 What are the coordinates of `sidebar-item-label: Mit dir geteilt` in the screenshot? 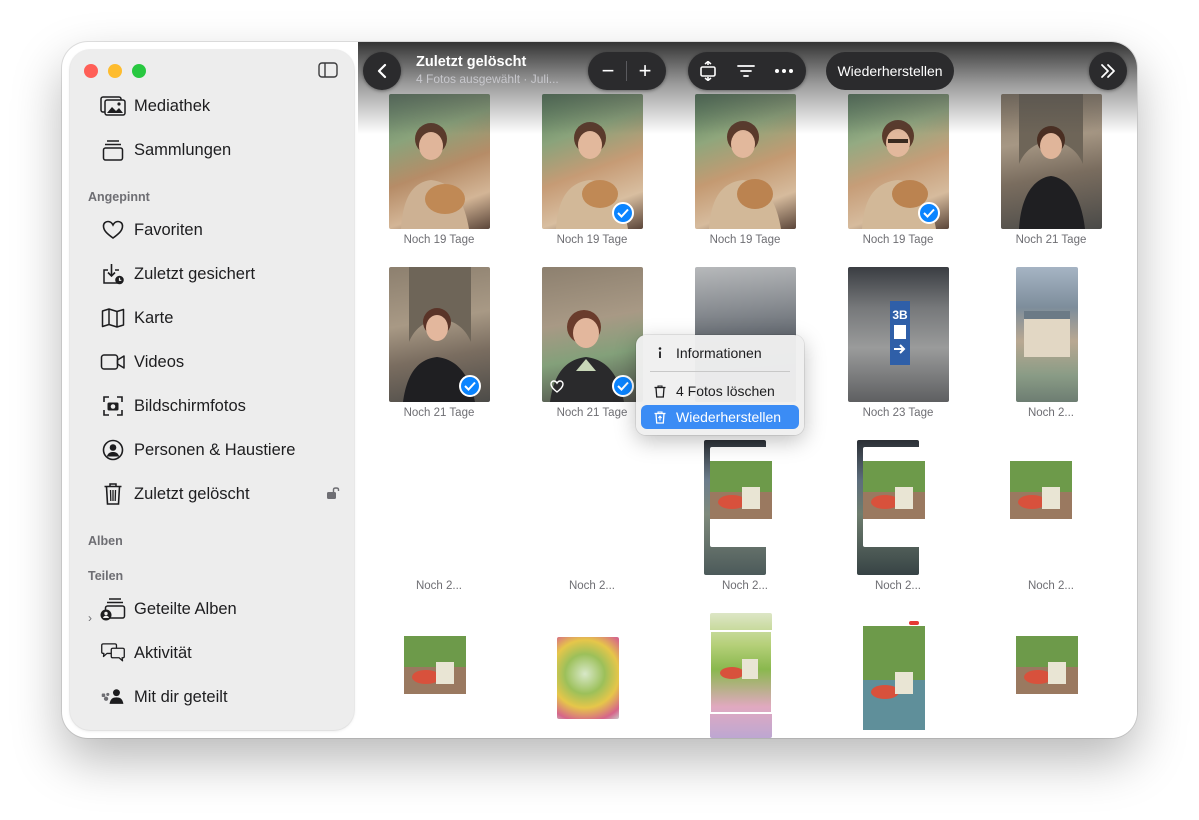 It's located at (181, 696).